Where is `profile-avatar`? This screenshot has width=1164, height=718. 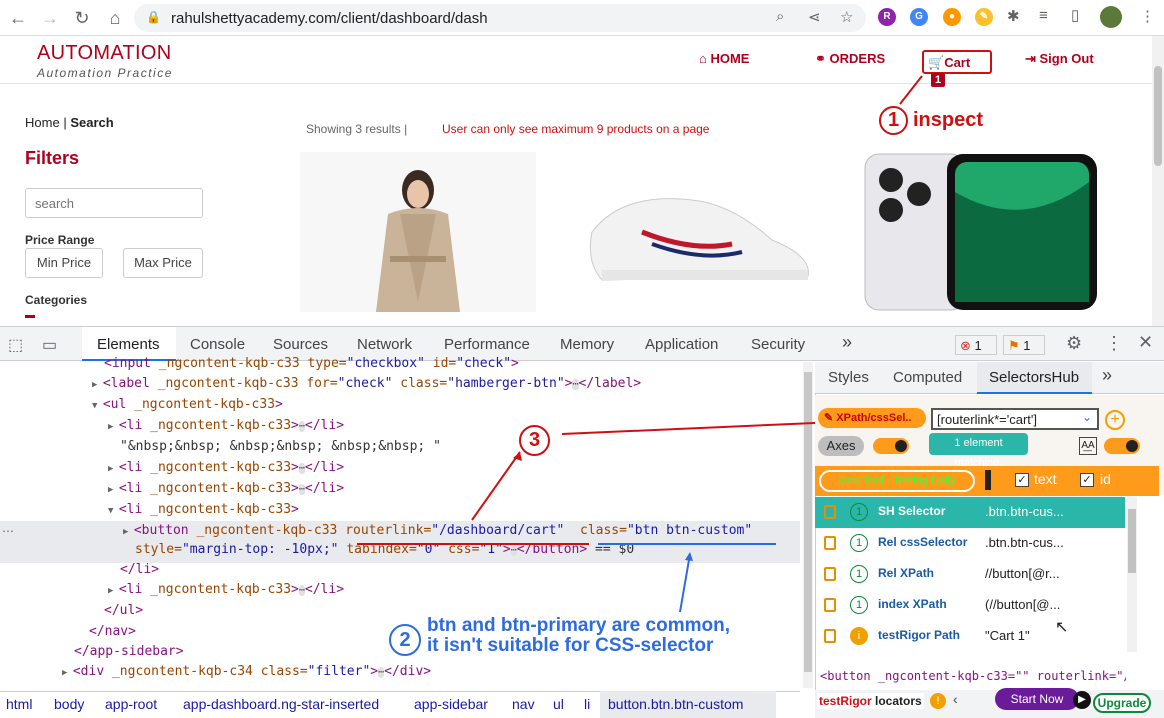
profile-avatar is located at coordinates (1111, 17).